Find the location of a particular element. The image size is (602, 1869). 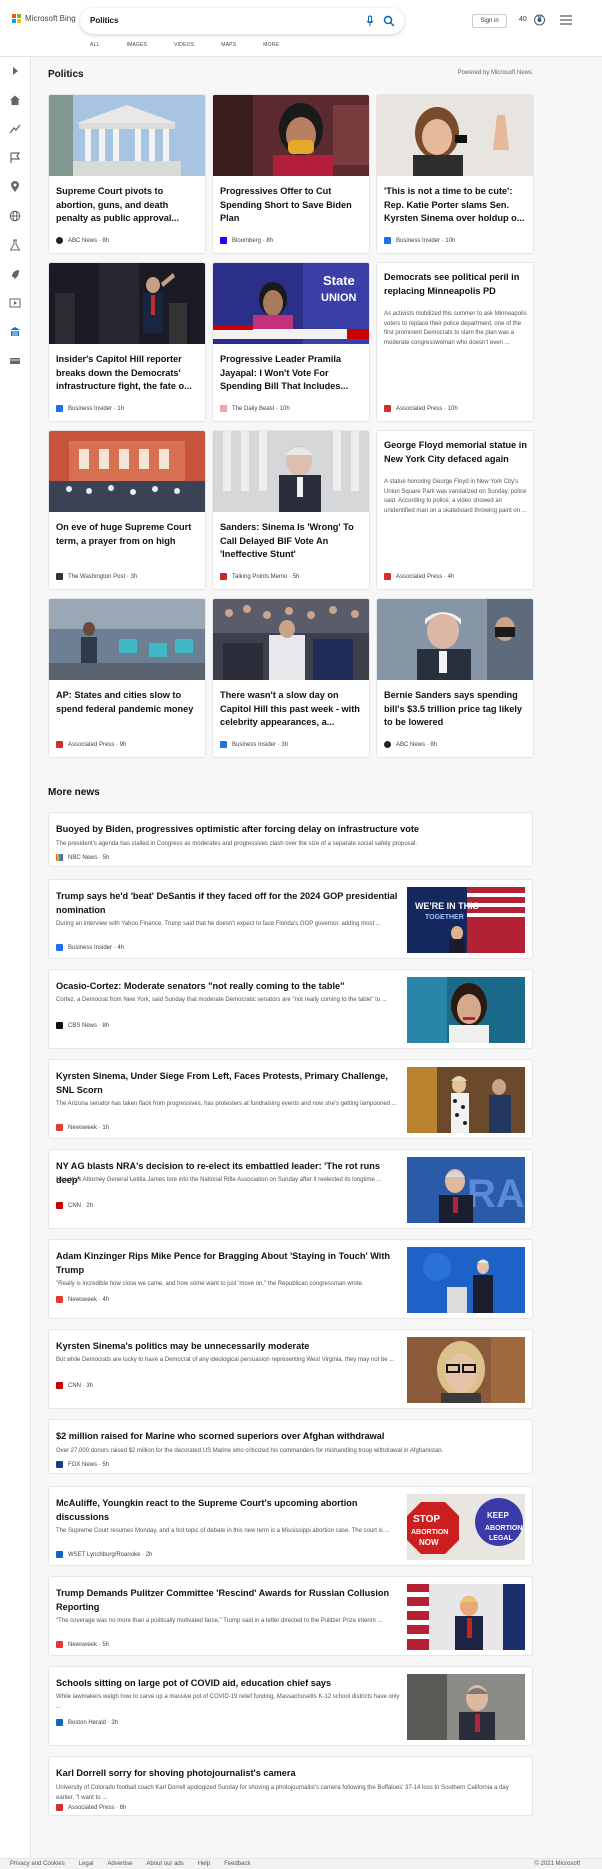

svg-text: RA is located at coordinates (496, 1194).